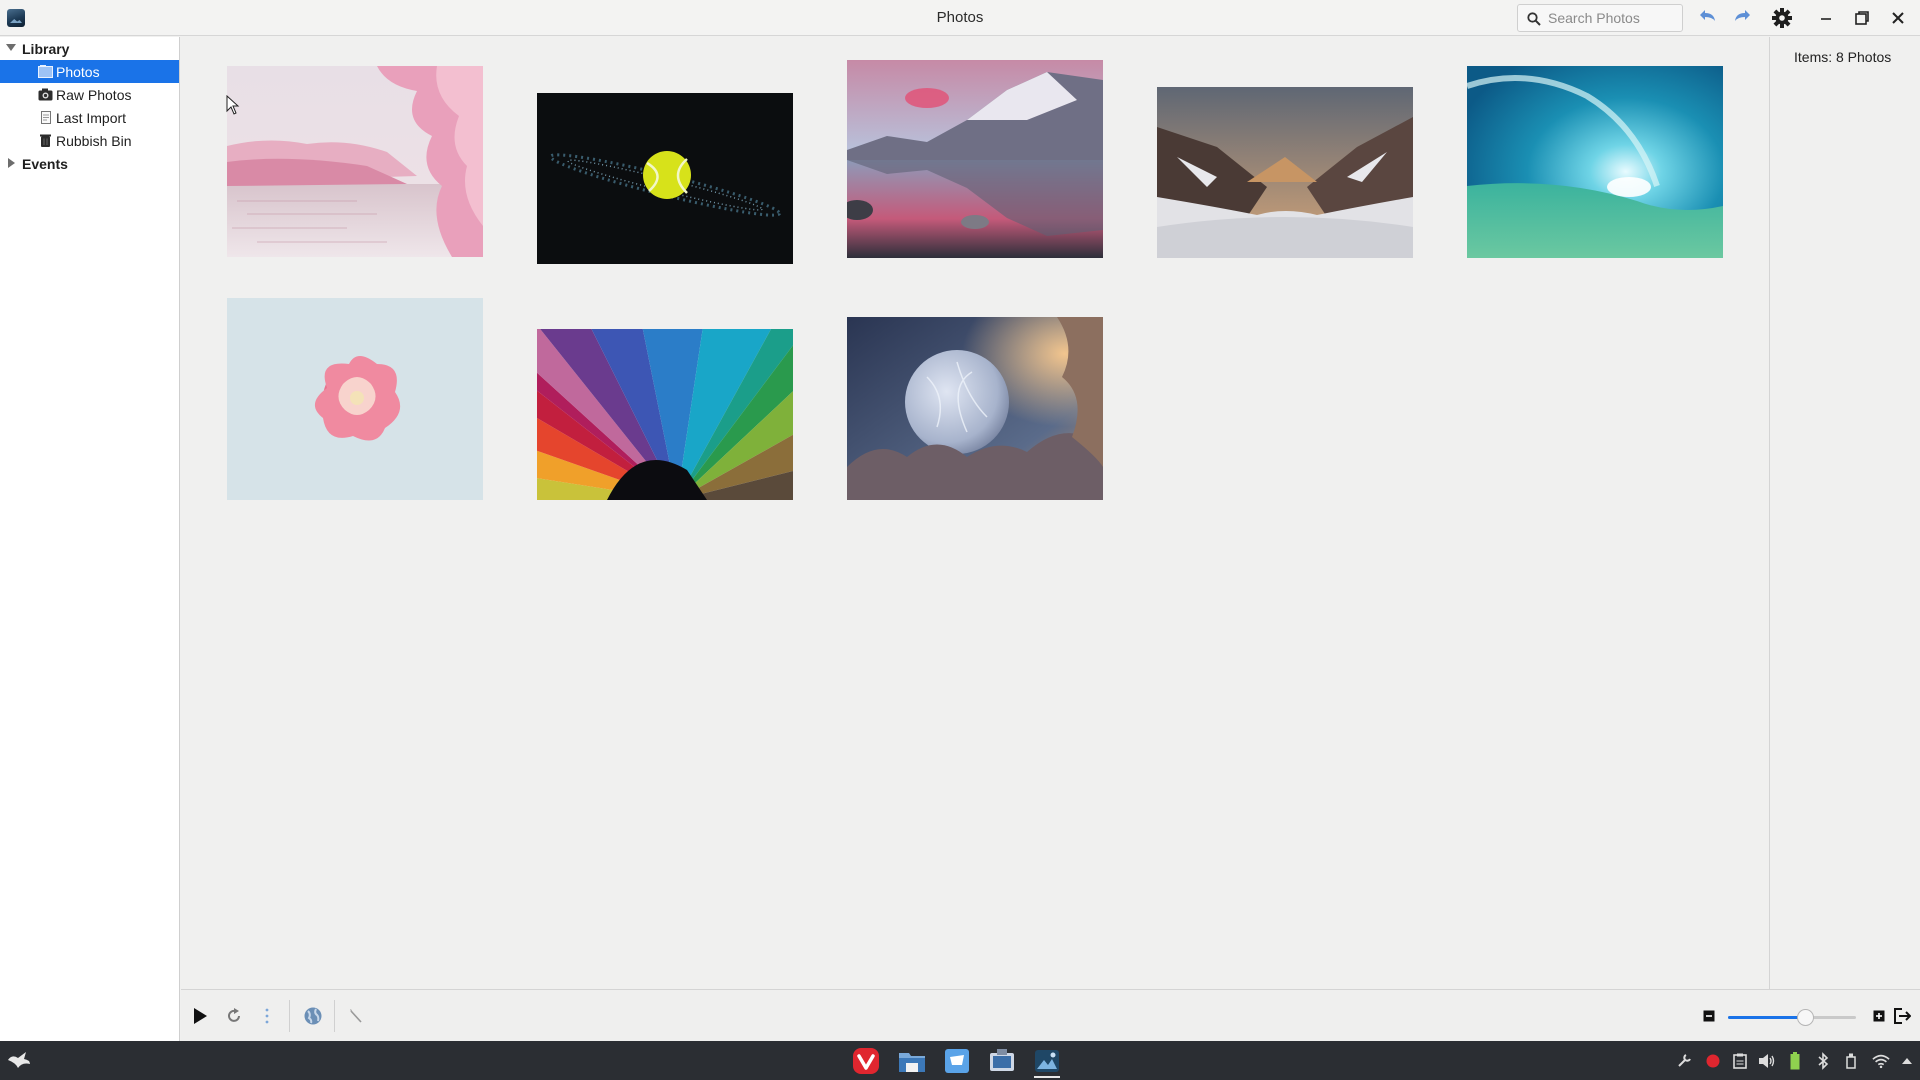  Describe the element at coordinates (89, 48) in the screenshot. I see `sidebar-library-header: Library` at that location.